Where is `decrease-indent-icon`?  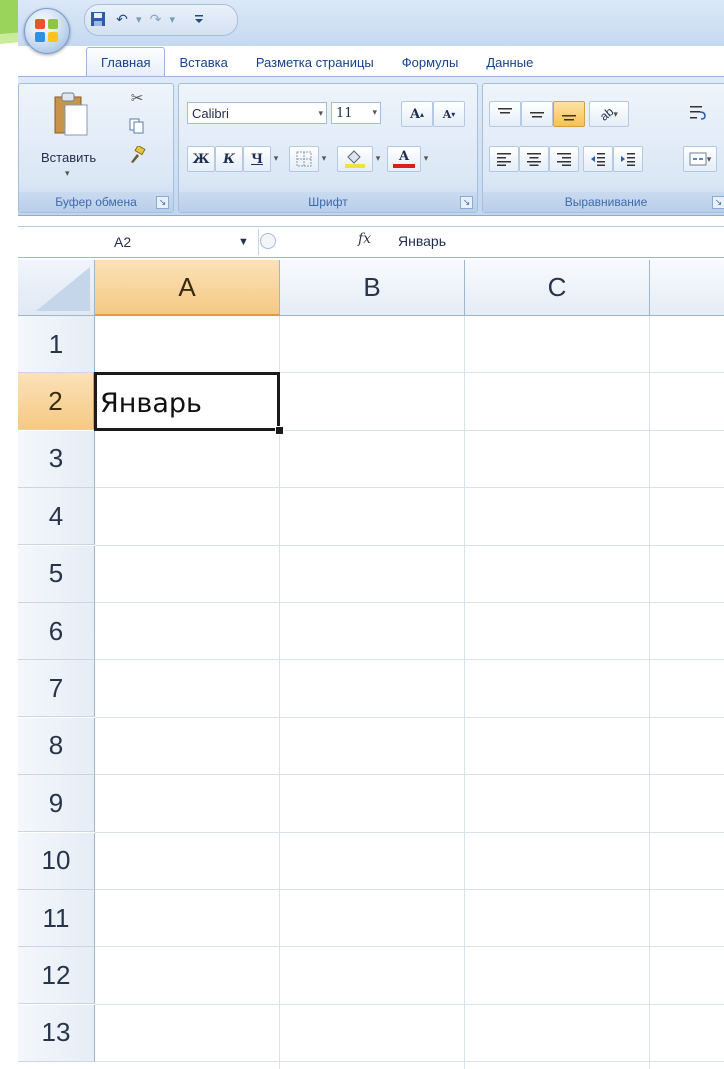 decrease-indent-icon is located at coordinates (598, 159).